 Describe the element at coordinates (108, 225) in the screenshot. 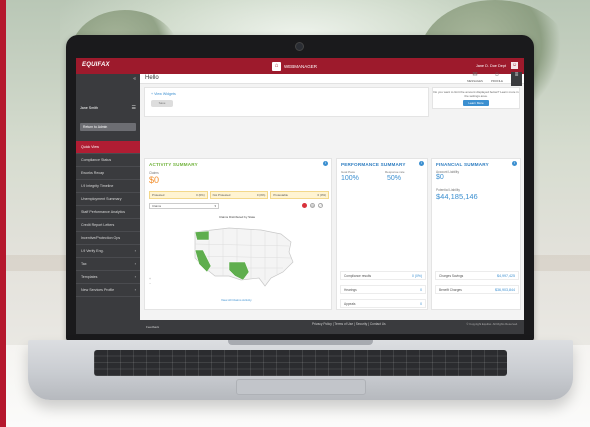

I see `sidebar-item-credit-letters: Credit Report Letters` at that location.